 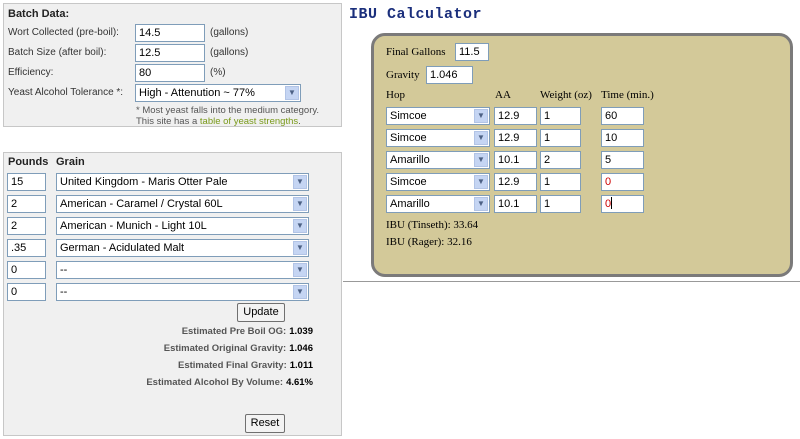 What do you see at coordinates (301, 348) in the screenshot?
I see `estimate-value: 1.046` at bounding box center [301, 348].